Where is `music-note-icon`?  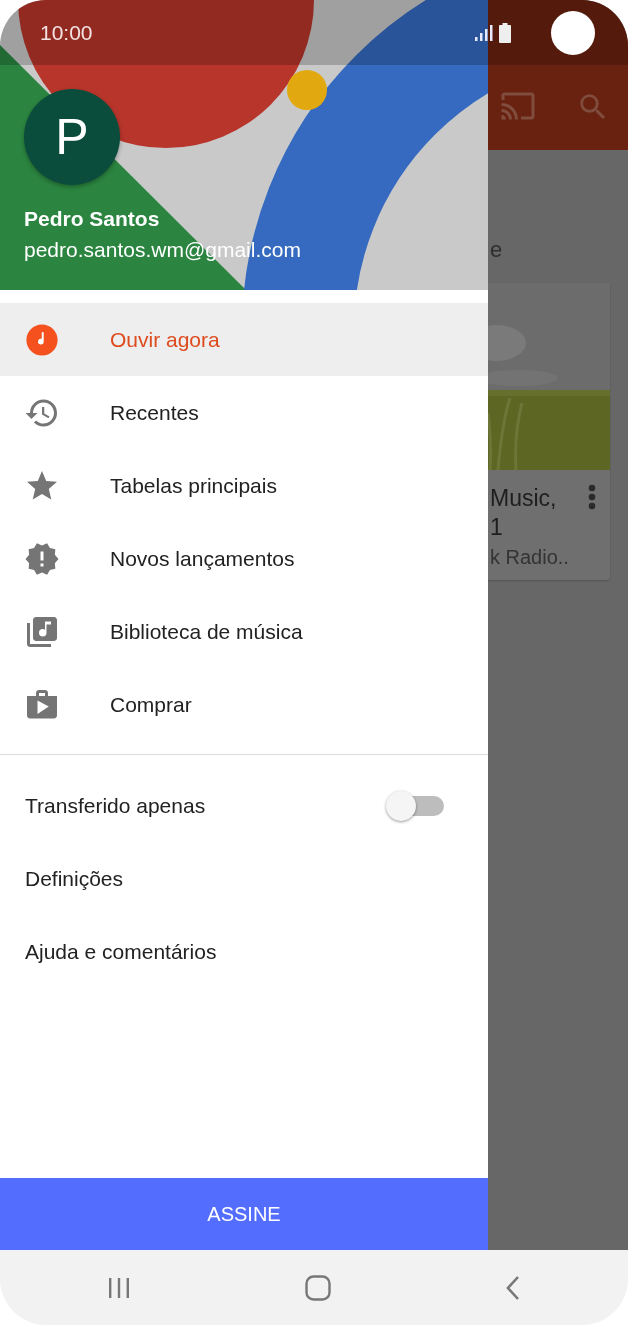
music-note-icon is located at coordinates (42, 339).